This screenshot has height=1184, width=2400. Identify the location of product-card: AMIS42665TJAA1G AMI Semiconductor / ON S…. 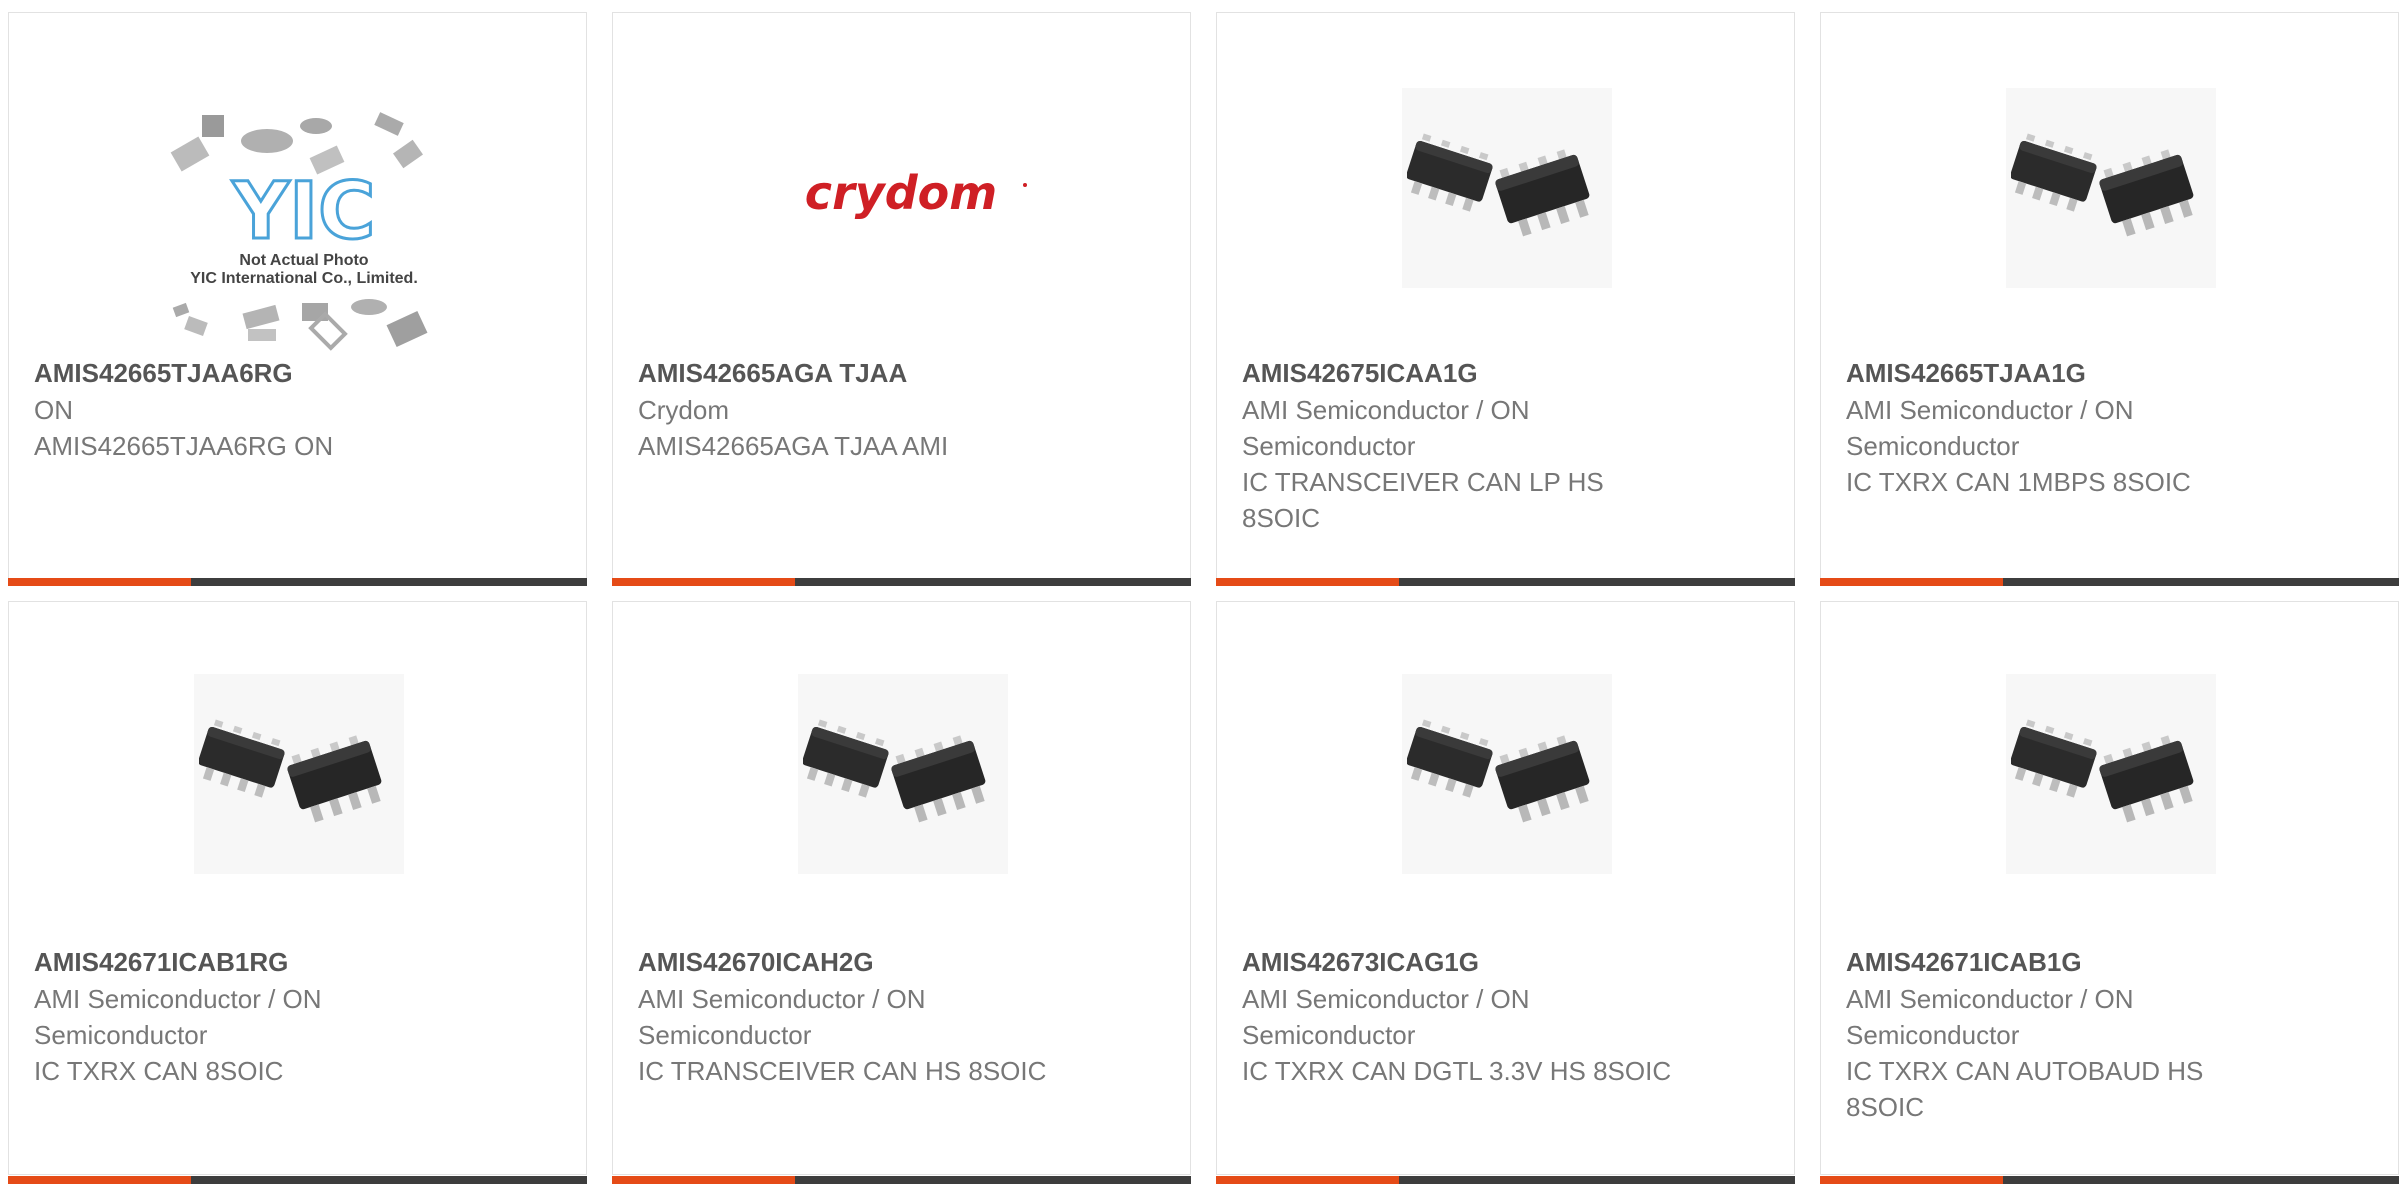
(2109, 299).